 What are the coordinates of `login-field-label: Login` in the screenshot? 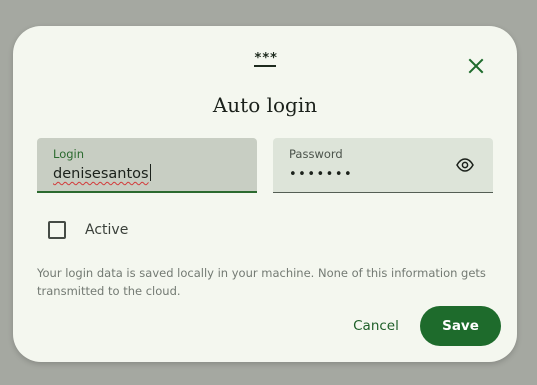 It's located at (69, 154).